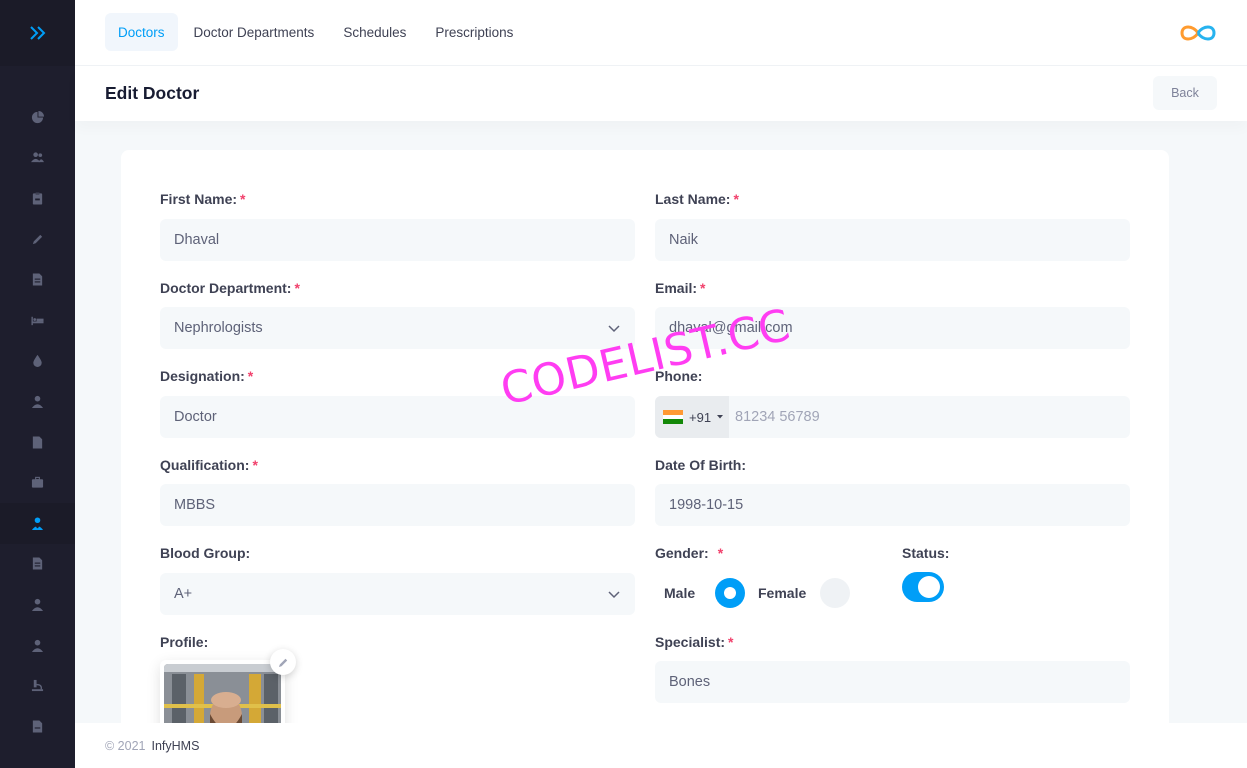 The height and width of the screenshot is (768, 1247). Describe the element at coordinates (125, 745) in the screenshot. I see `footer-copyright: © 2021` at that location.